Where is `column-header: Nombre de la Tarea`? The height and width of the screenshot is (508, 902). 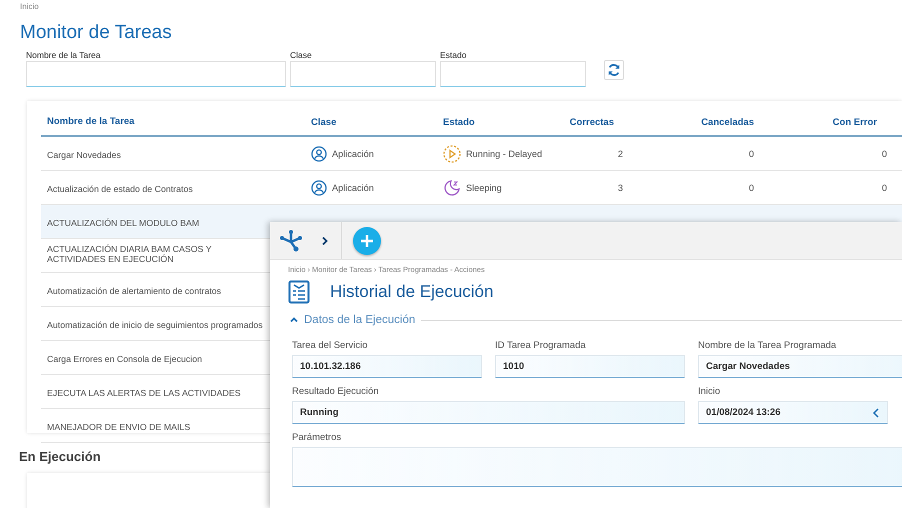 column-header: Nombre de la Tarea is located at coordinates (176, 122).